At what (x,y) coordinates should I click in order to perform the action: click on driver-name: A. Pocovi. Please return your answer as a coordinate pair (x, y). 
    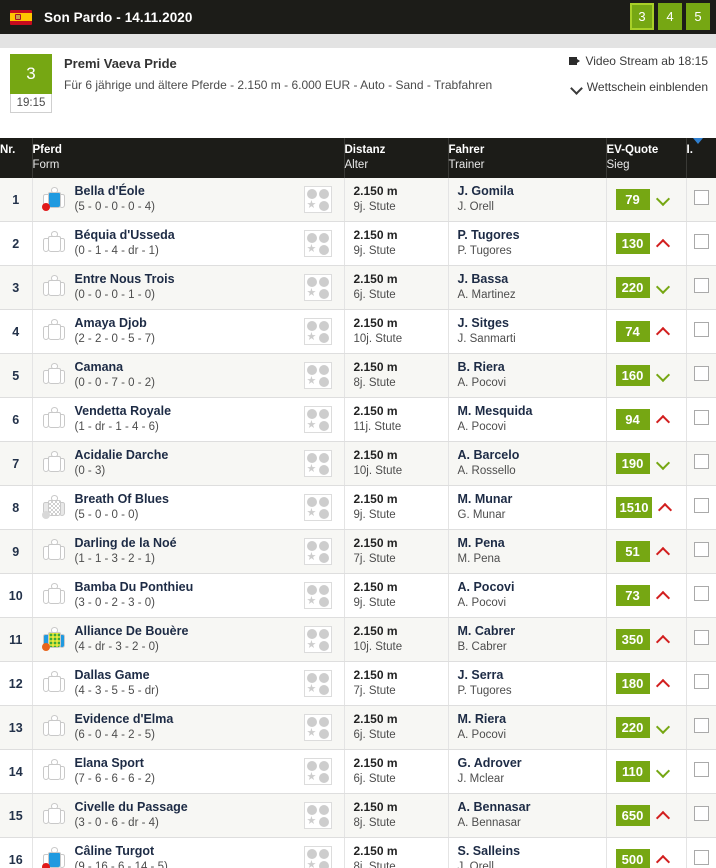
    Looking at the image, I should click on (532, 587).